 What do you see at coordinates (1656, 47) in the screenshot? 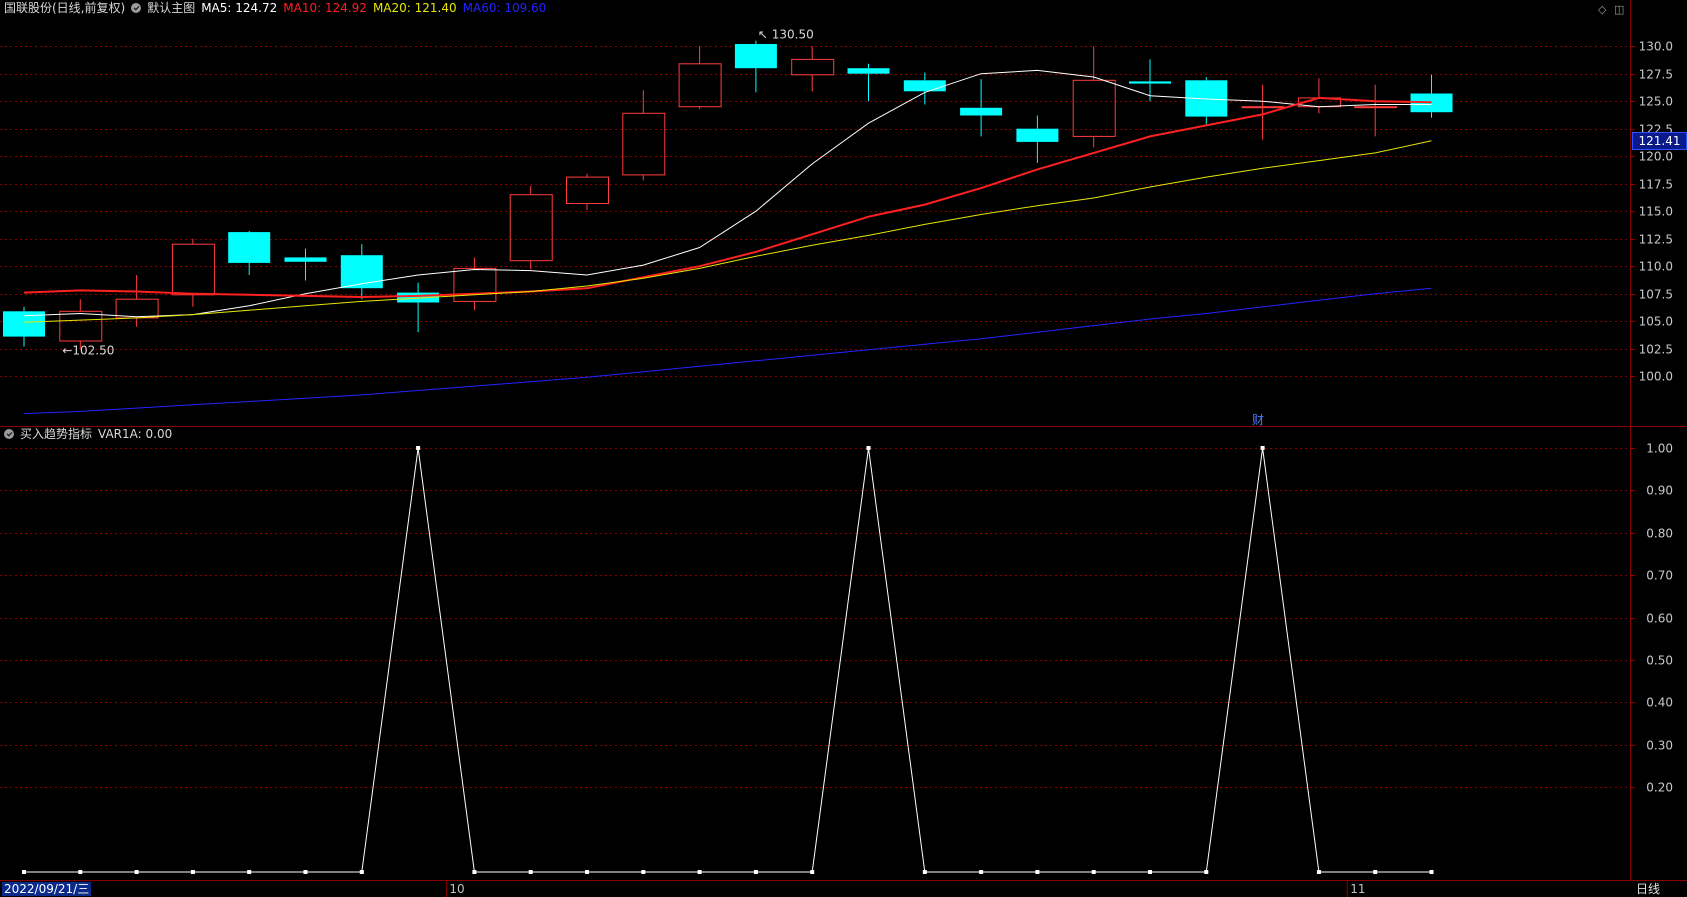
I see `main-y-tick-label: 130.0` at bounding box center [1656, 47].